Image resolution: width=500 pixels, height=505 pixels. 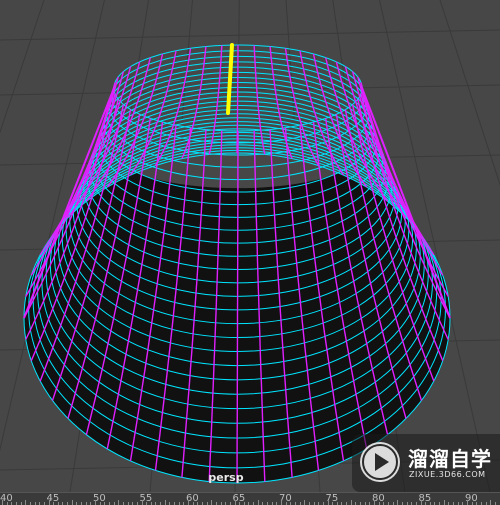 I want to click on watermark: 溜溜自学 ZIXUE.3D66.COM, so click(x=426, y=463).